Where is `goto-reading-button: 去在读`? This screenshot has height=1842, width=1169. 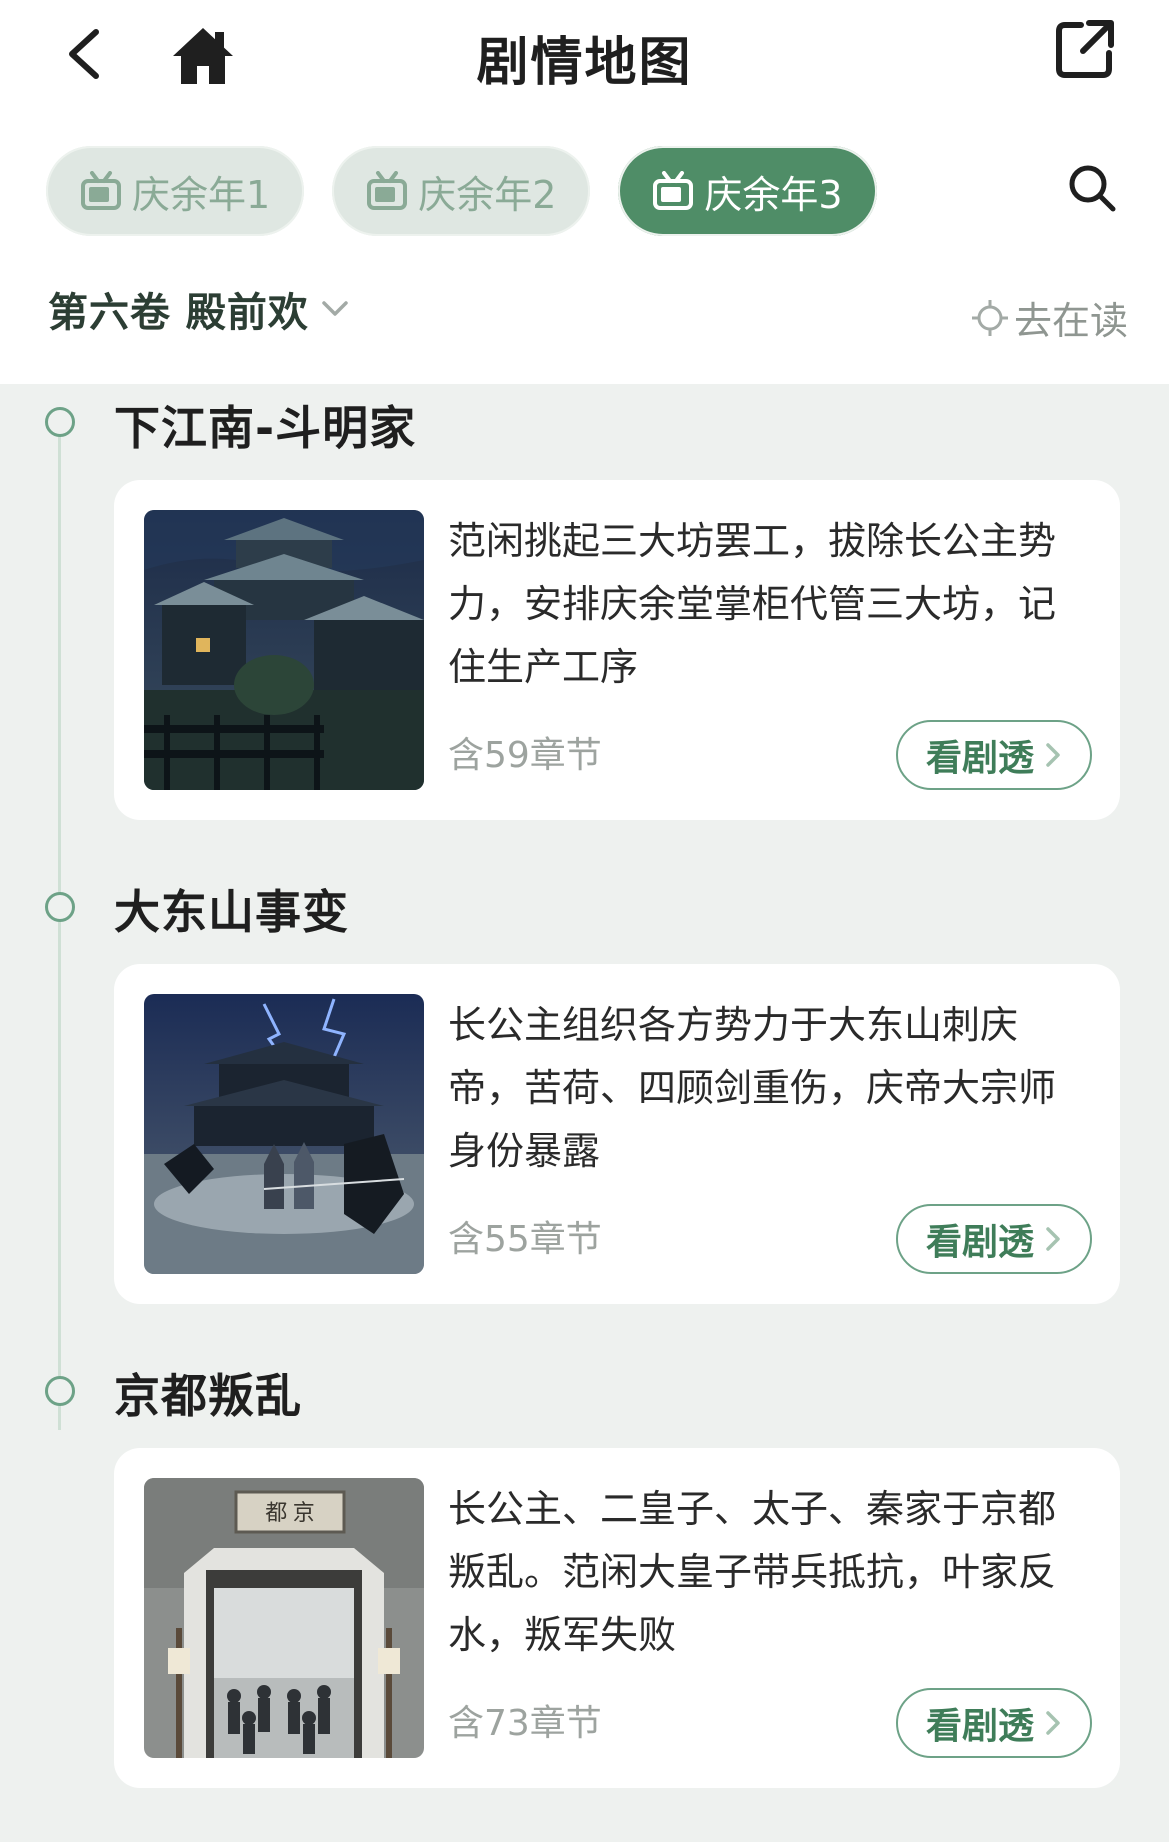
goto-reading-button: 去在读 is located at coordinates (1049, 317).